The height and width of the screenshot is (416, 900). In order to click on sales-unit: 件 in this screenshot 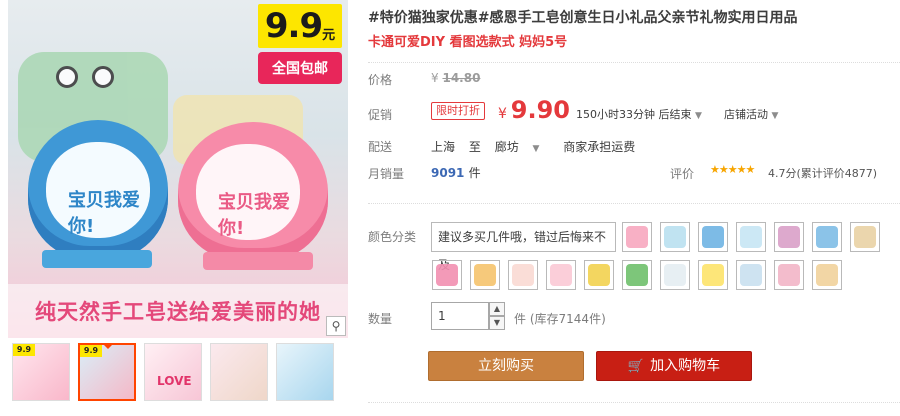, I will do `click(474, 173)`.